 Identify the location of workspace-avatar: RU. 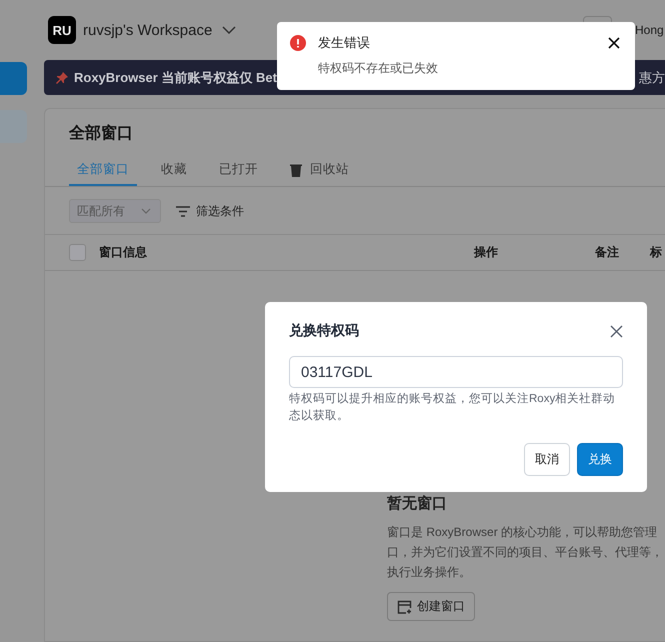
(62, 30).